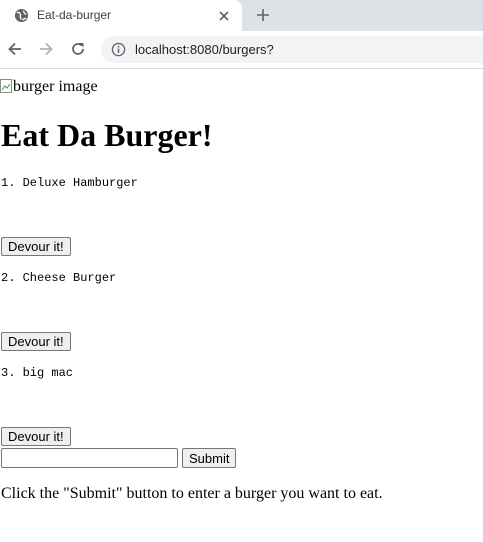  Describe the element at coordinates (263, 15) in the screenshot. I see `new-tab-icon` at that location.